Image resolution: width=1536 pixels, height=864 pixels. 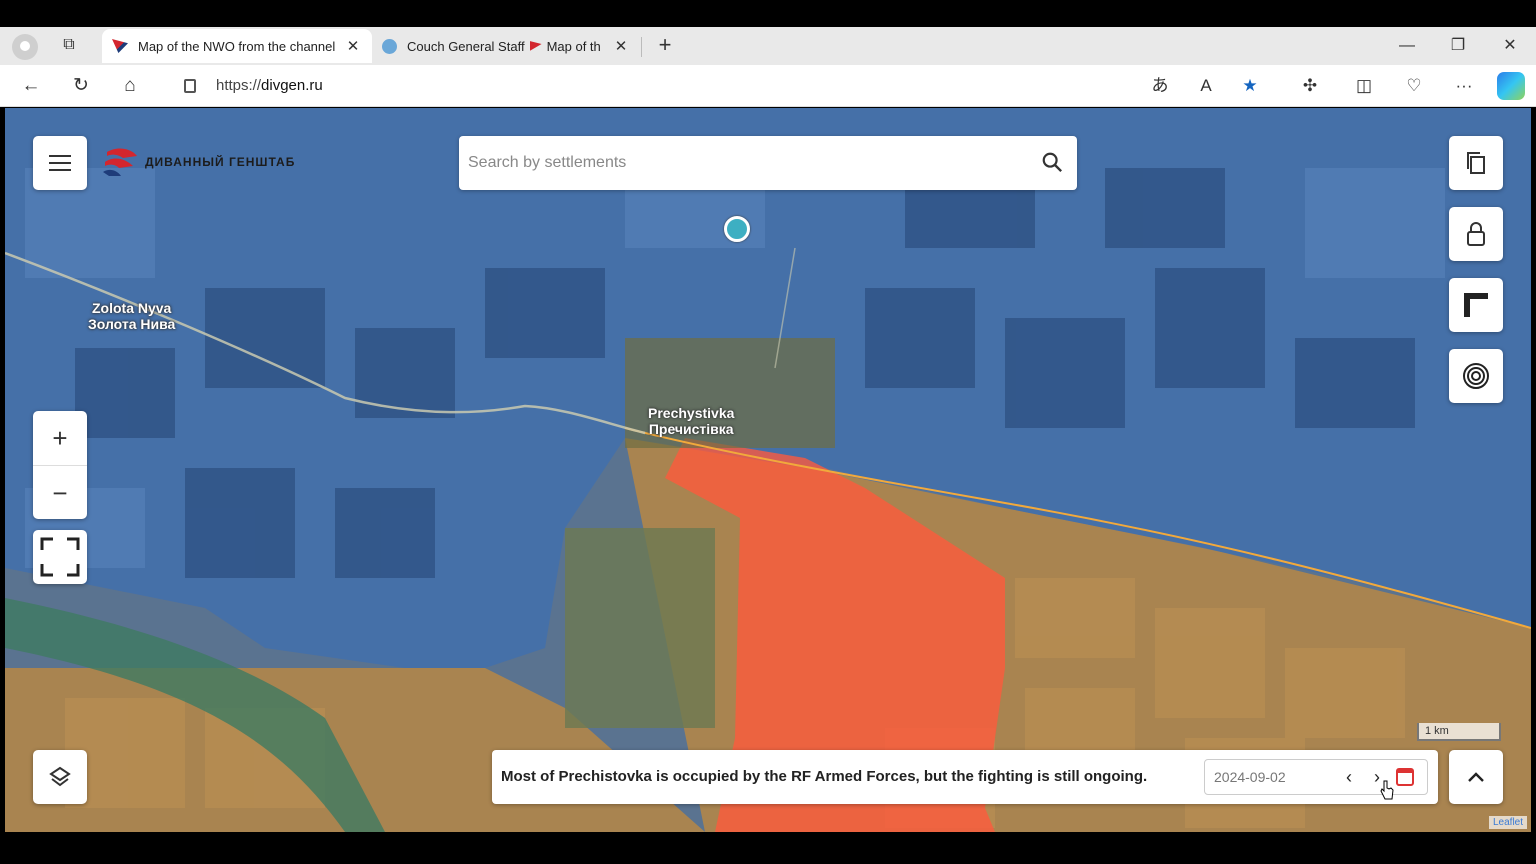 I want to click on home-icon: ⌂, so click(x=130, y=86).